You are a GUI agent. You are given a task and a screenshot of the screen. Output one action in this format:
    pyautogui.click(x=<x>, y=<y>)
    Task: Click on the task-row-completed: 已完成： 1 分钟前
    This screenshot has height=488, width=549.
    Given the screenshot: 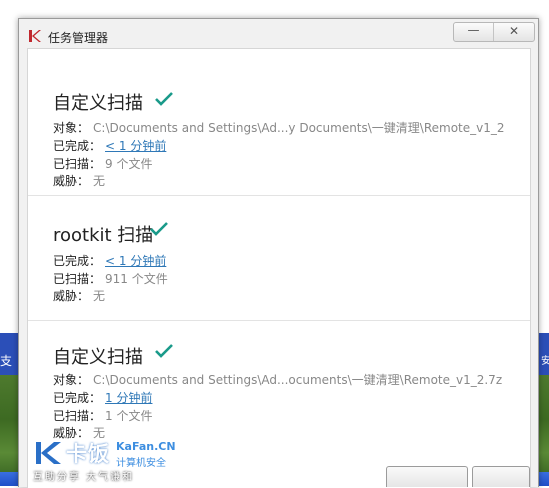 What is the action you would take?
    pyautogui.click(x=102, y=398)
    